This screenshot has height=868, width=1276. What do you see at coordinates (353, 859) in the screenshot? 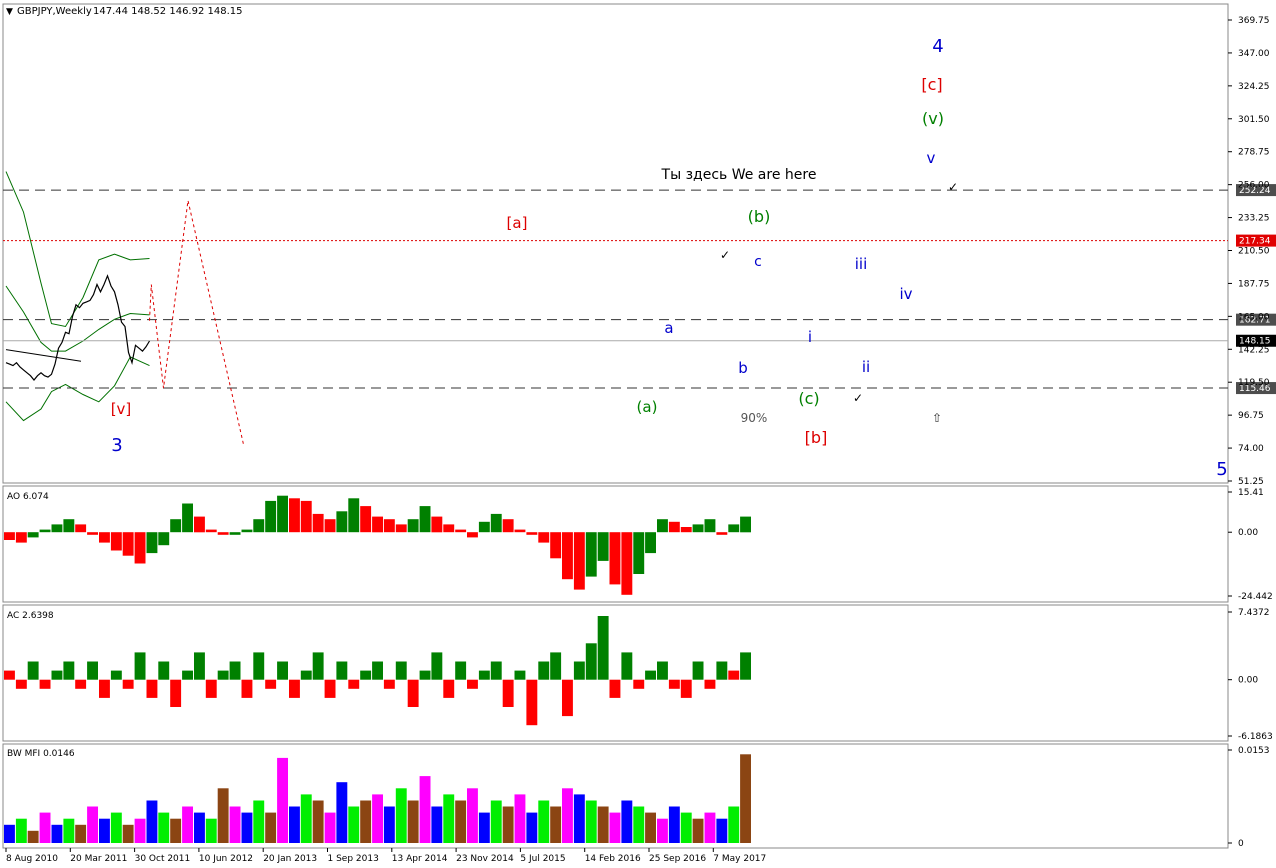
I see `x-tick-label: 1 Sep 2013` at bounding box center [353, 859].